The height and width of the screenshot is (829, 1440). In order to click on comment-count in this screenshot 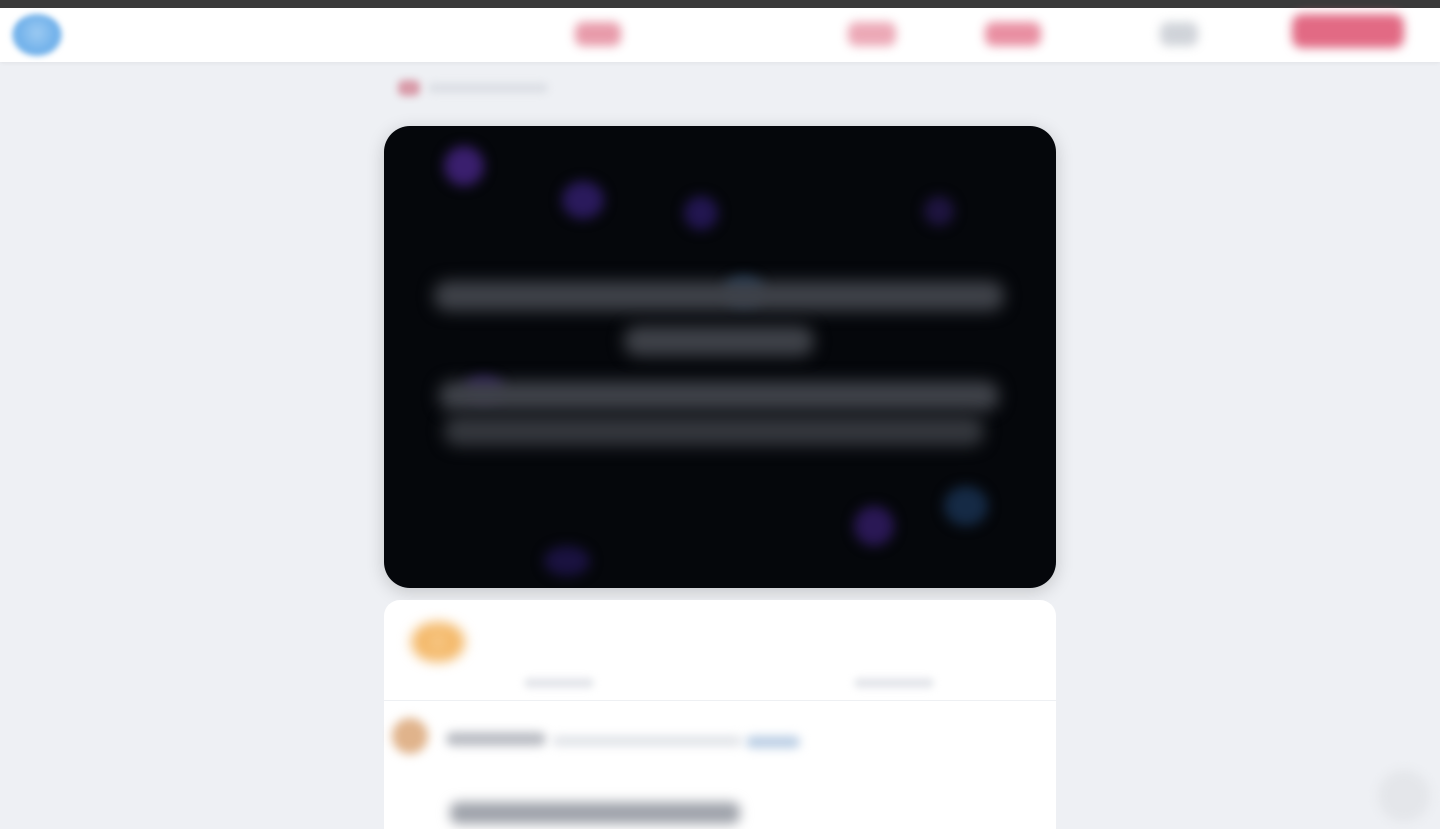, I will do `click(894, 683)`.